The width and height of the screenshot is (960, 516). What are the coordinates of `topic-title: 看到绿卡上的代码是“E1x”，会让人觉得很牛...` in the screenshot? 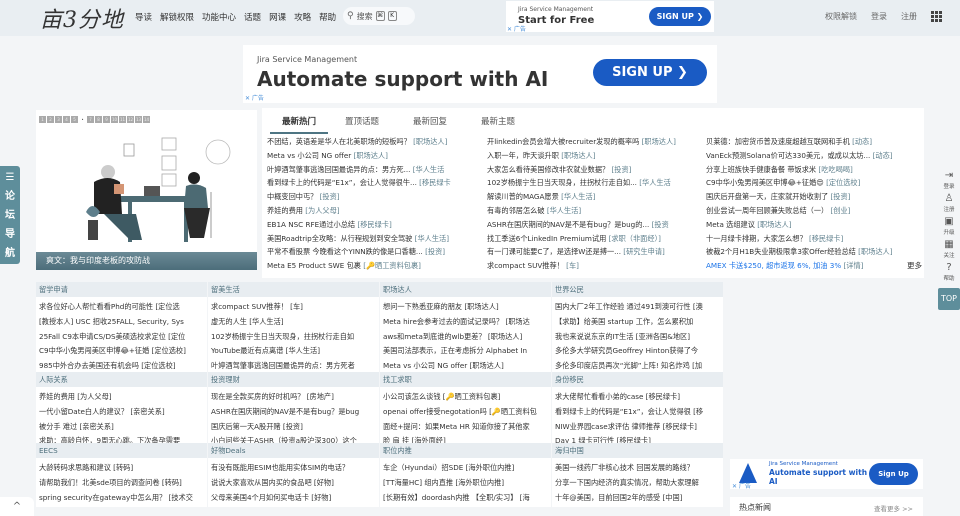 It's located at (342, 182).